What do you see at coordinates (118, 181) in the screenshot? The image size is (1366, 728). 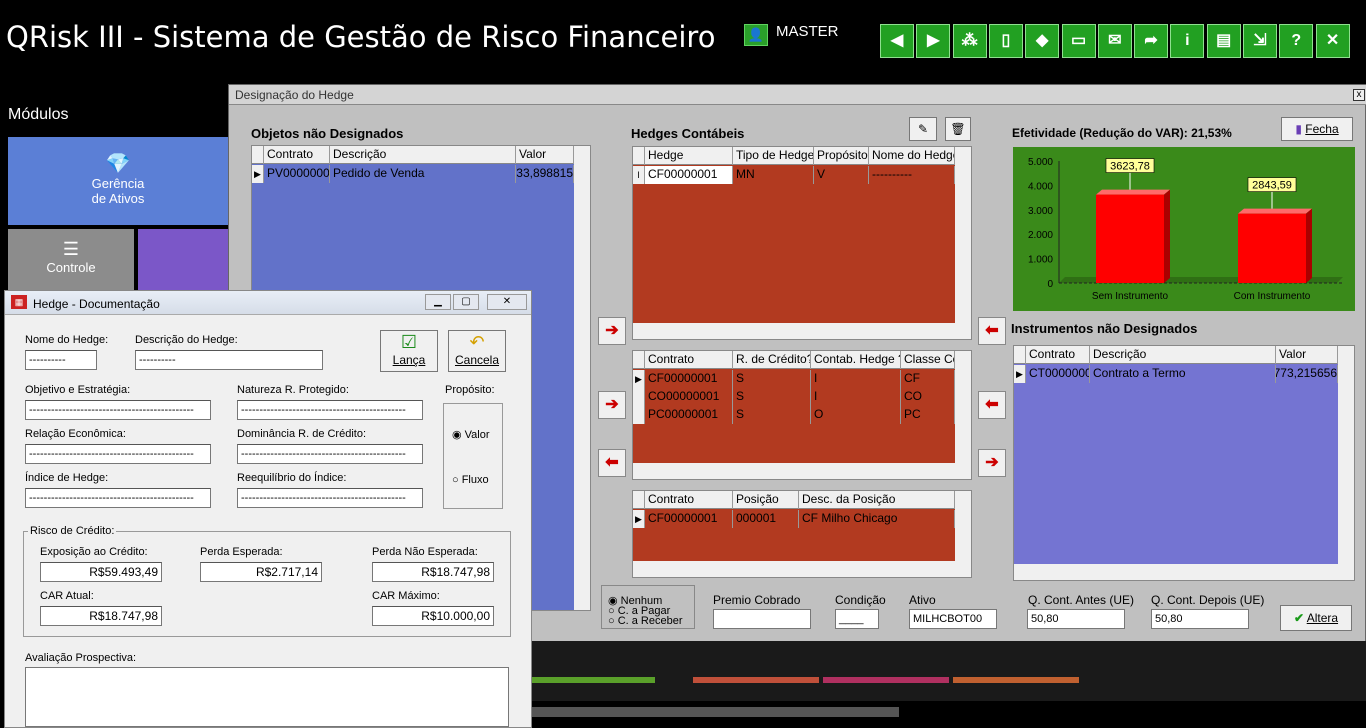 I see `tile-gerencia-ativos: 💎 Gerência de Ativos` at bounding box center [118, 181].